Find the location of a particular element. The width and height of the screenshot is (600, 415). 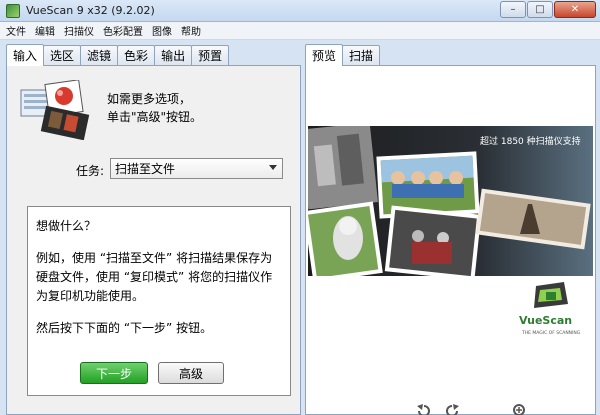

preview-toolbar is located at coordinates (472, 408).